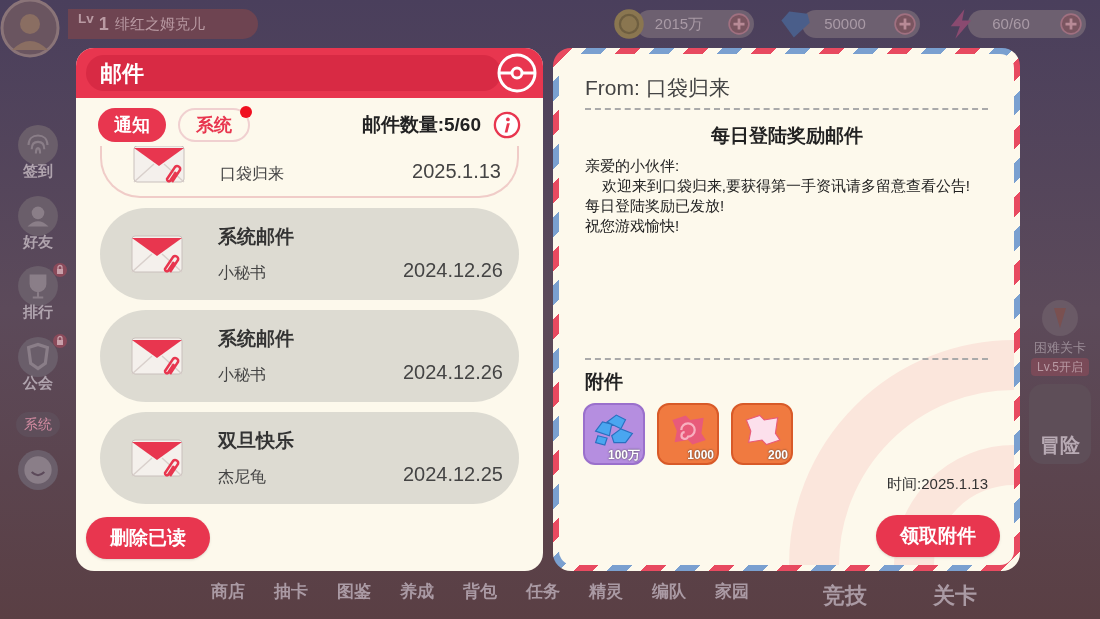 The height and width of the screenshot is (619, 1100). I want to click on nav-label: 编队, so click(668, 592).